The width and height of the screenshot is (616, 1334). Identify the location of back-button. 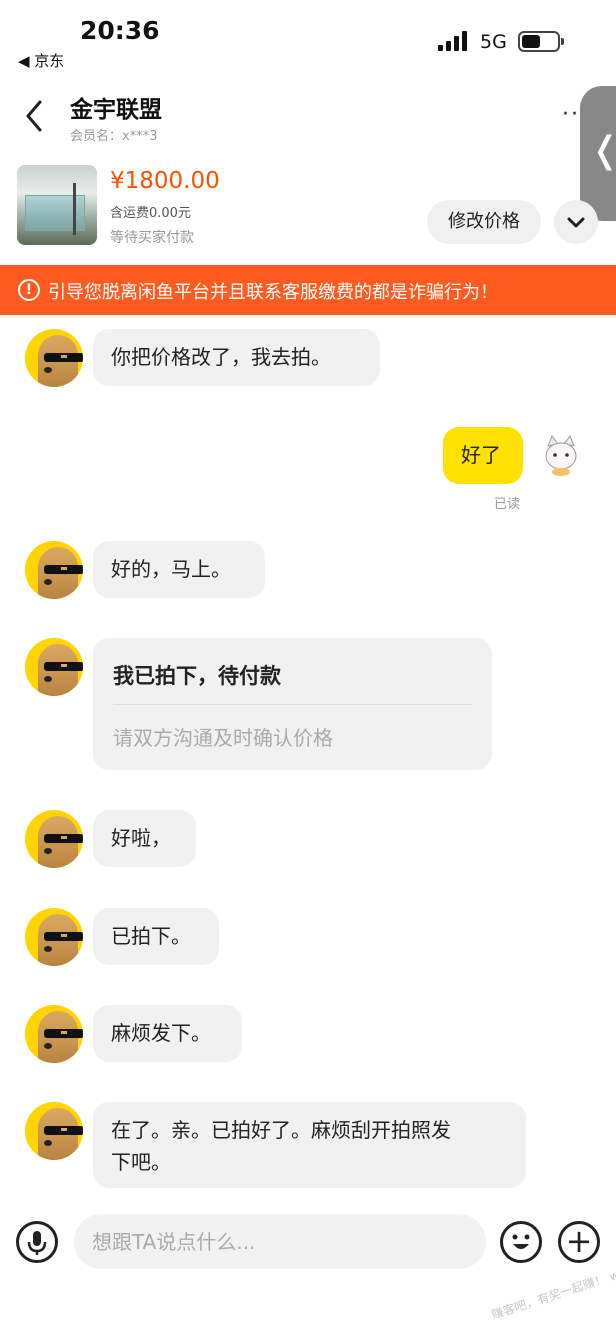
(35, 116).